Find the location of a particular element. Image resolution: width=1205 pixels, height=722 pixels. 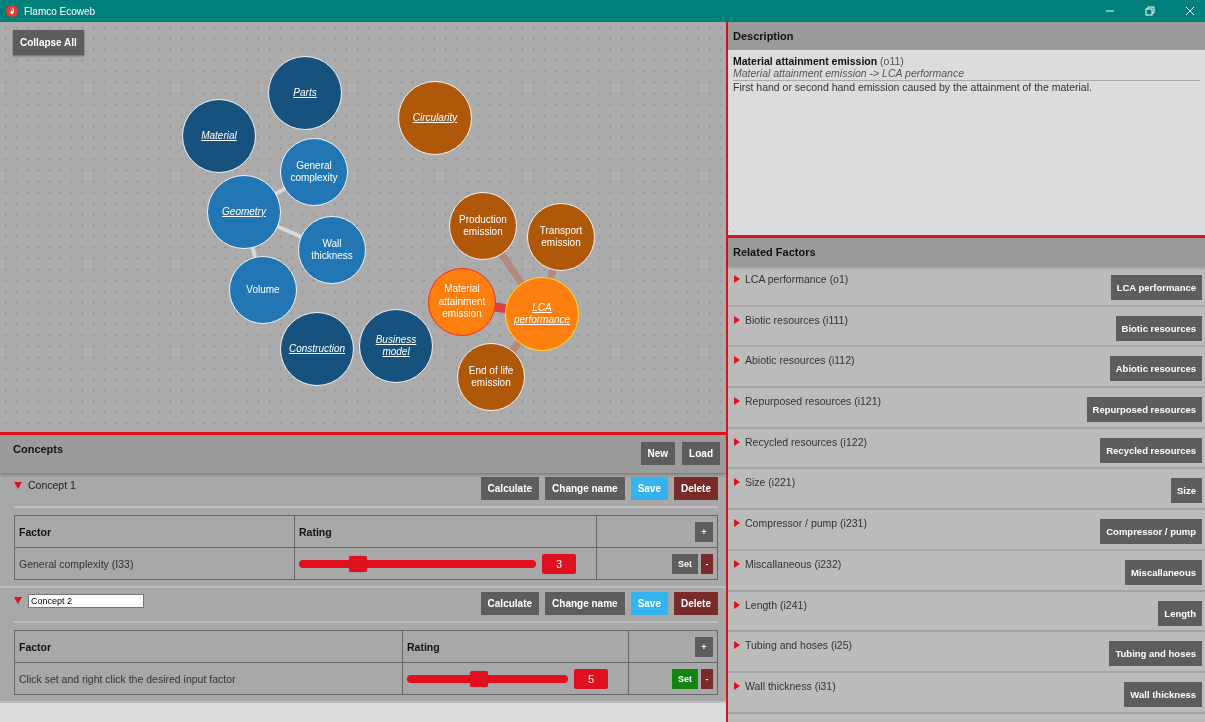

panel-header: Related Factors is located at coordinates (966, 252).